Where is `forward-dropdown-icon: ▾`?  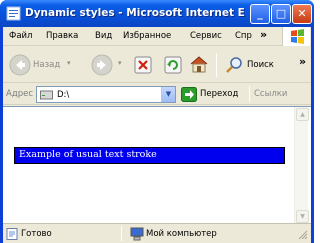 forward-dropdown-icon: ▾ is located at coordinates (120, 63).